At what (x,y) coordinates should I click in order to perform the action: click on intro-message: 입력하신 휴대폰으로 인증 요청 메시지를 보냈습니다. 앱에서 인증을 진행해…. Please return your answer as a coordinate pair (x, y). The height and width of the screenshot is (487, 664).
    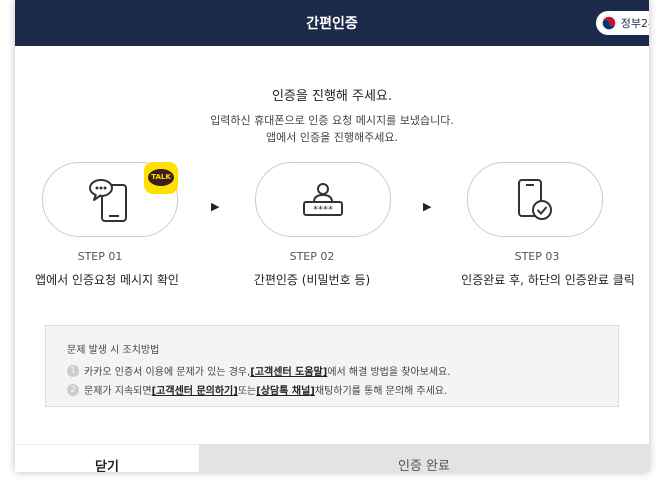
    Looking at the image, I should click on (332, 129).